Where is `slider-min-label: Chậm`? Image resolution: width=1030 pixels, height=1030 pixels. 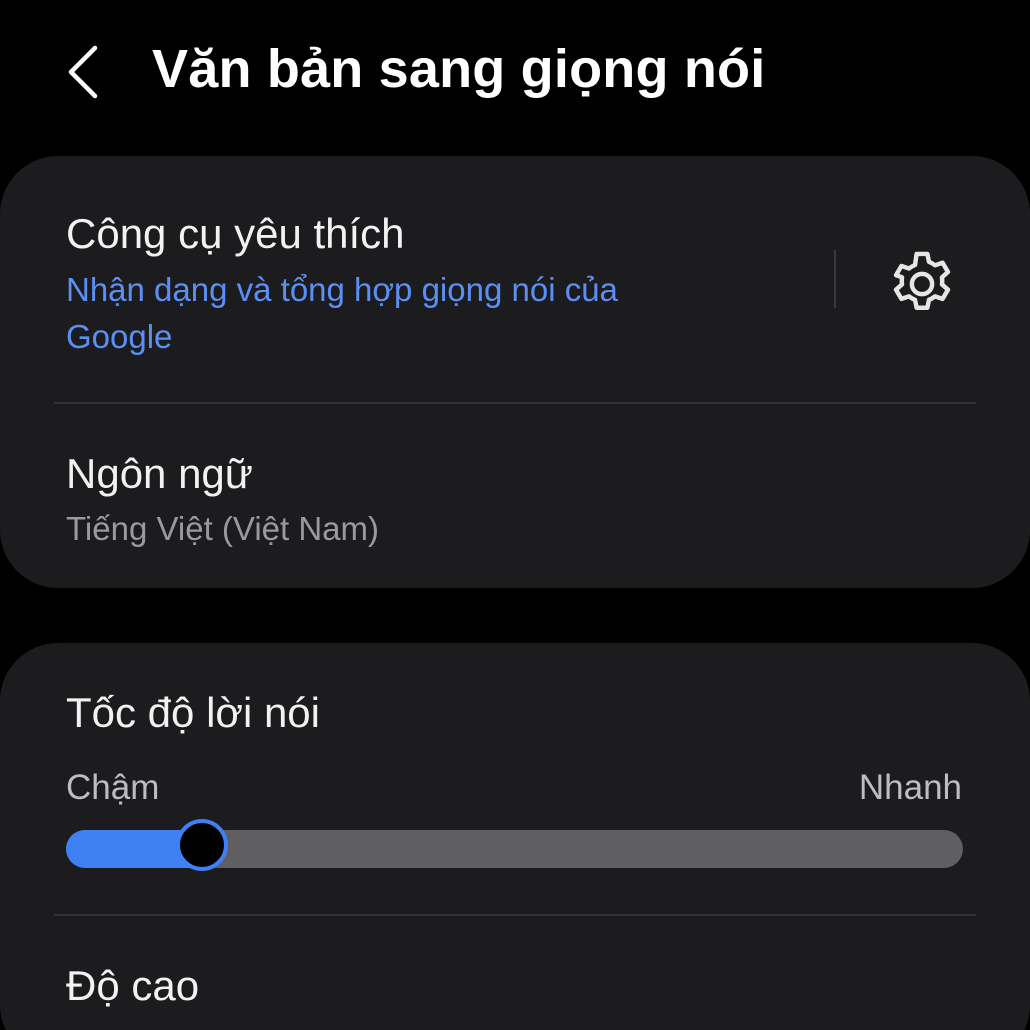 slider-min-label: Chậm is located at coordinates (113, 787).